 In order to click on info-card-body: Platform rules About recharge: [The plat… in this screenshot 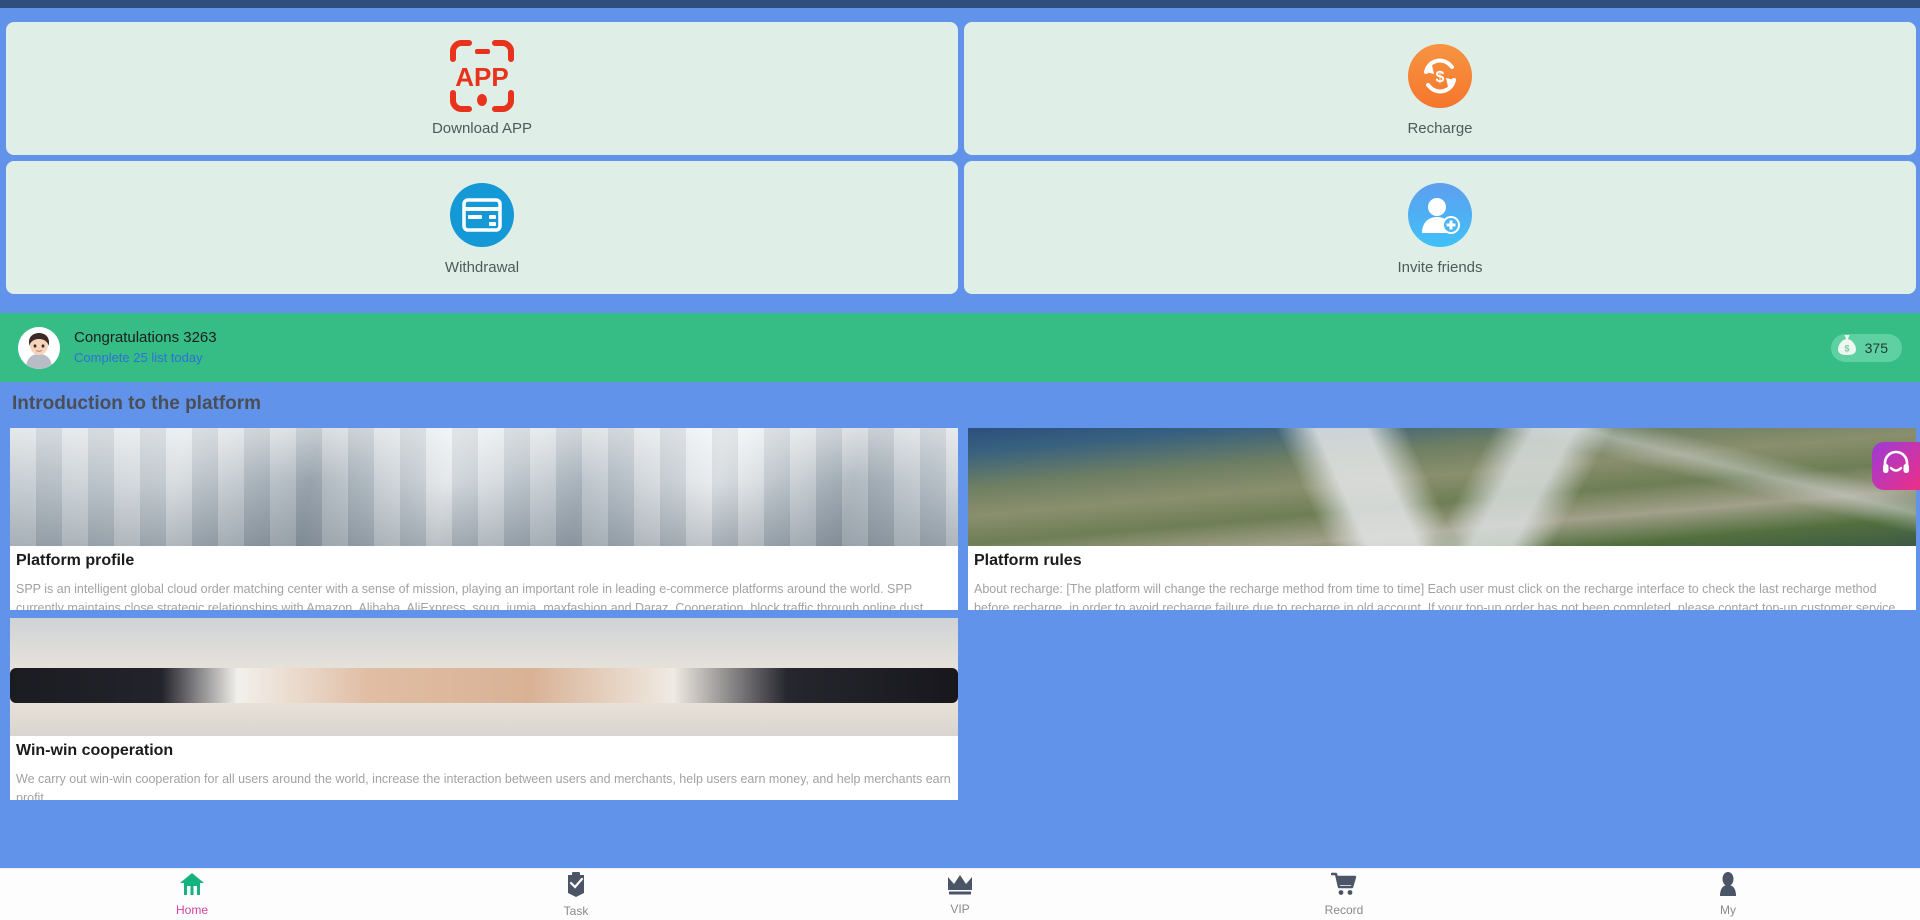, I will do `click(1442, 578)`.